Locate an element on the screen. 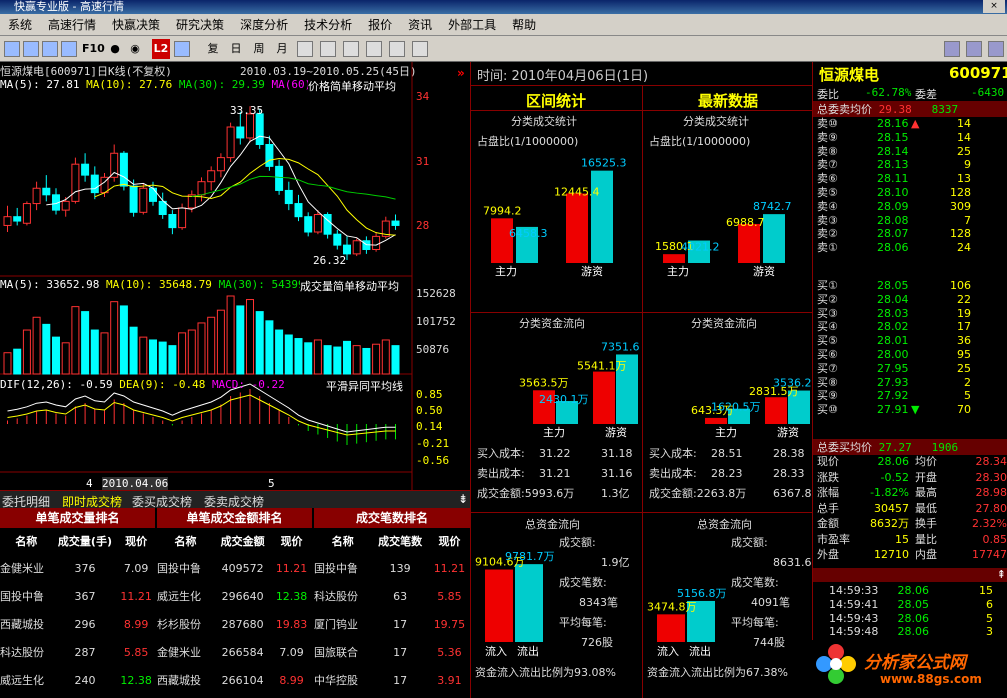 This screenshot has width=1007, height=698. month-button: 月 is located at coordinates (282, 49).